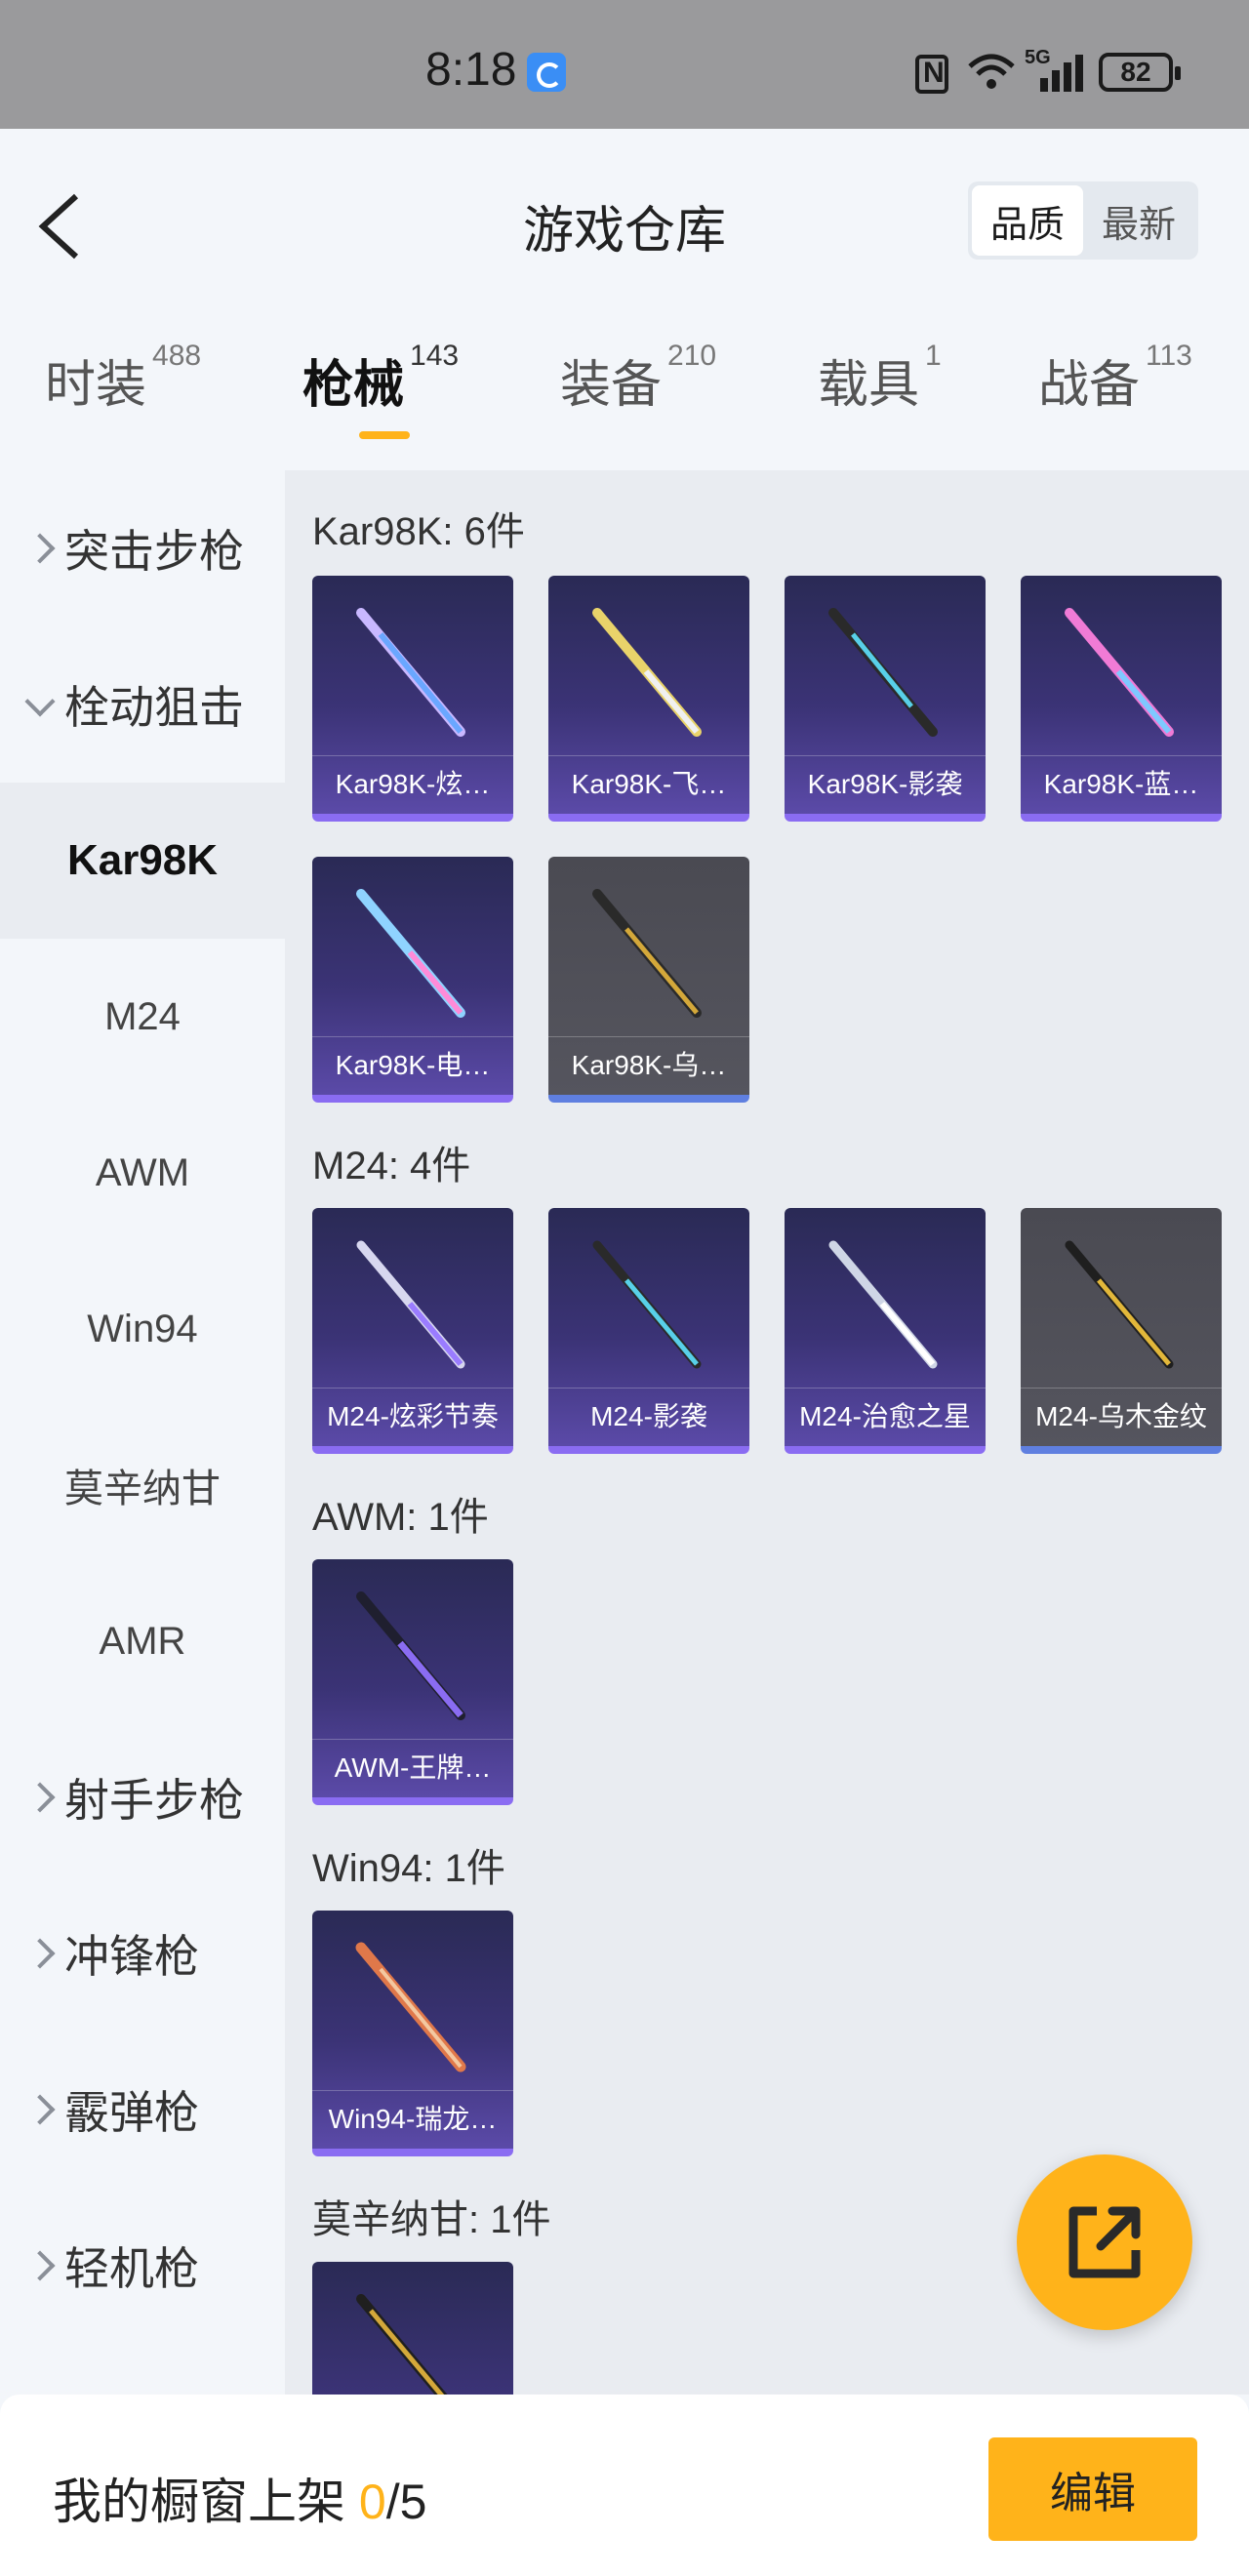 The height and width of the screenshot is (2576, 1249). Describe the element at coordinates (406, 2502) in the screenshot. I see `showcase-total: /5` at that location.